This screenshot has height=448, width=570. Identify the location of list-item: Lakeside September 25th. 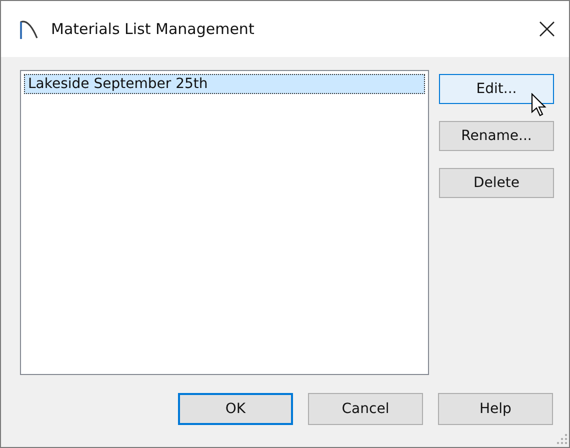
(224, 84).